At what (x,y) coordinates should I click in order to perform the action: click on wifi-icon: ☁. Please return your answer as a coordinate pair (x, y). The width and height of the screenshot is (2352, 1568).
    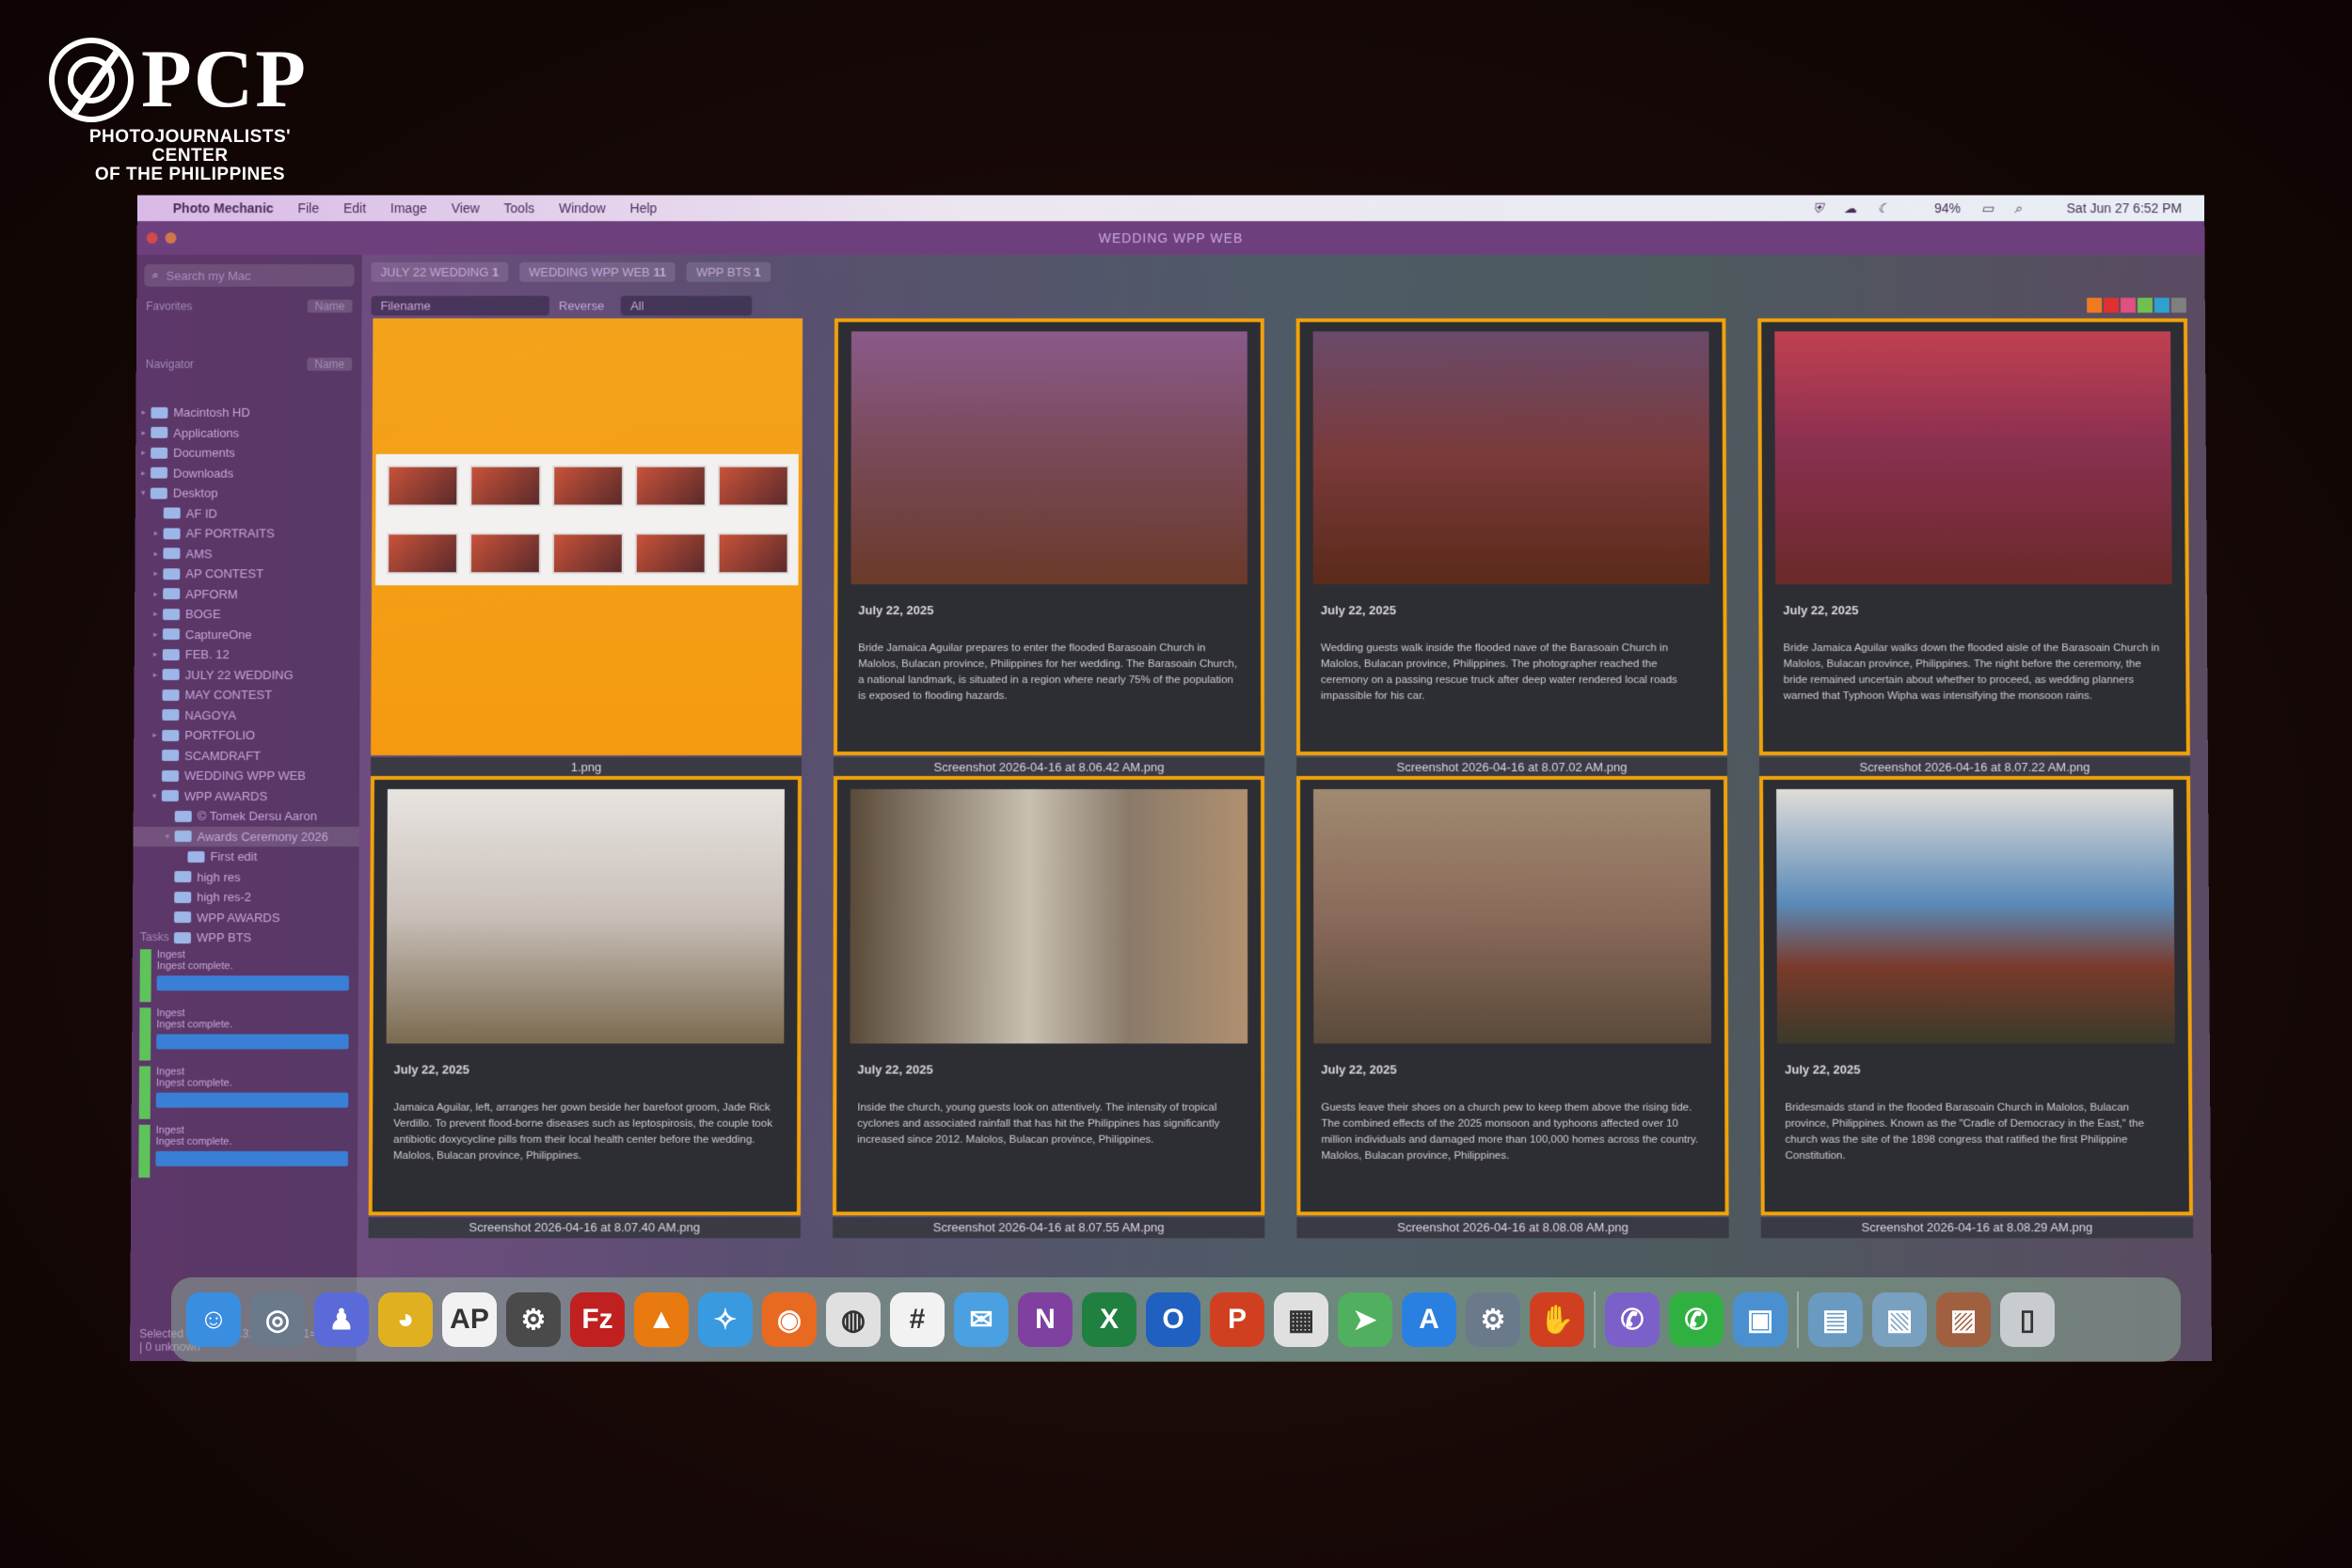
    Looking at the image, I should click on (1850, 208).